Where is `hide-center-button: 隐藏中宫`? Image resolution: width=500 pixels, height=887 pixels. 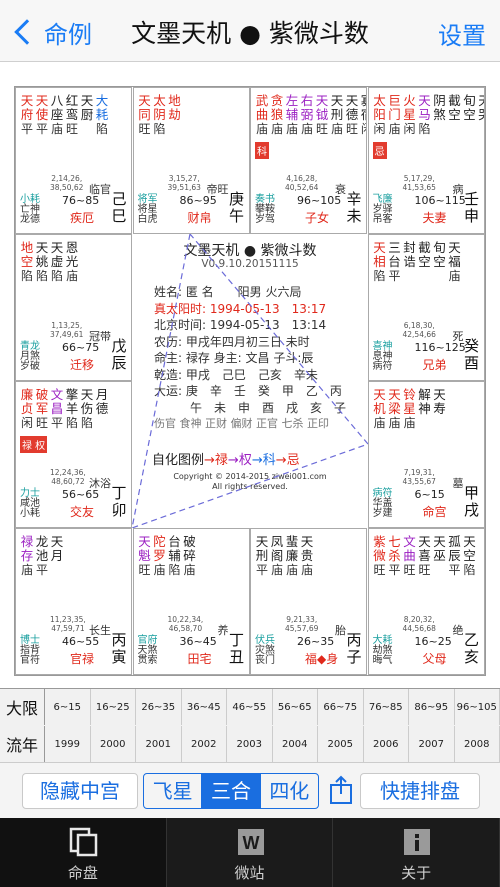 hide-center-button: 隐藏中宫 is located at coordinates (80, 791).